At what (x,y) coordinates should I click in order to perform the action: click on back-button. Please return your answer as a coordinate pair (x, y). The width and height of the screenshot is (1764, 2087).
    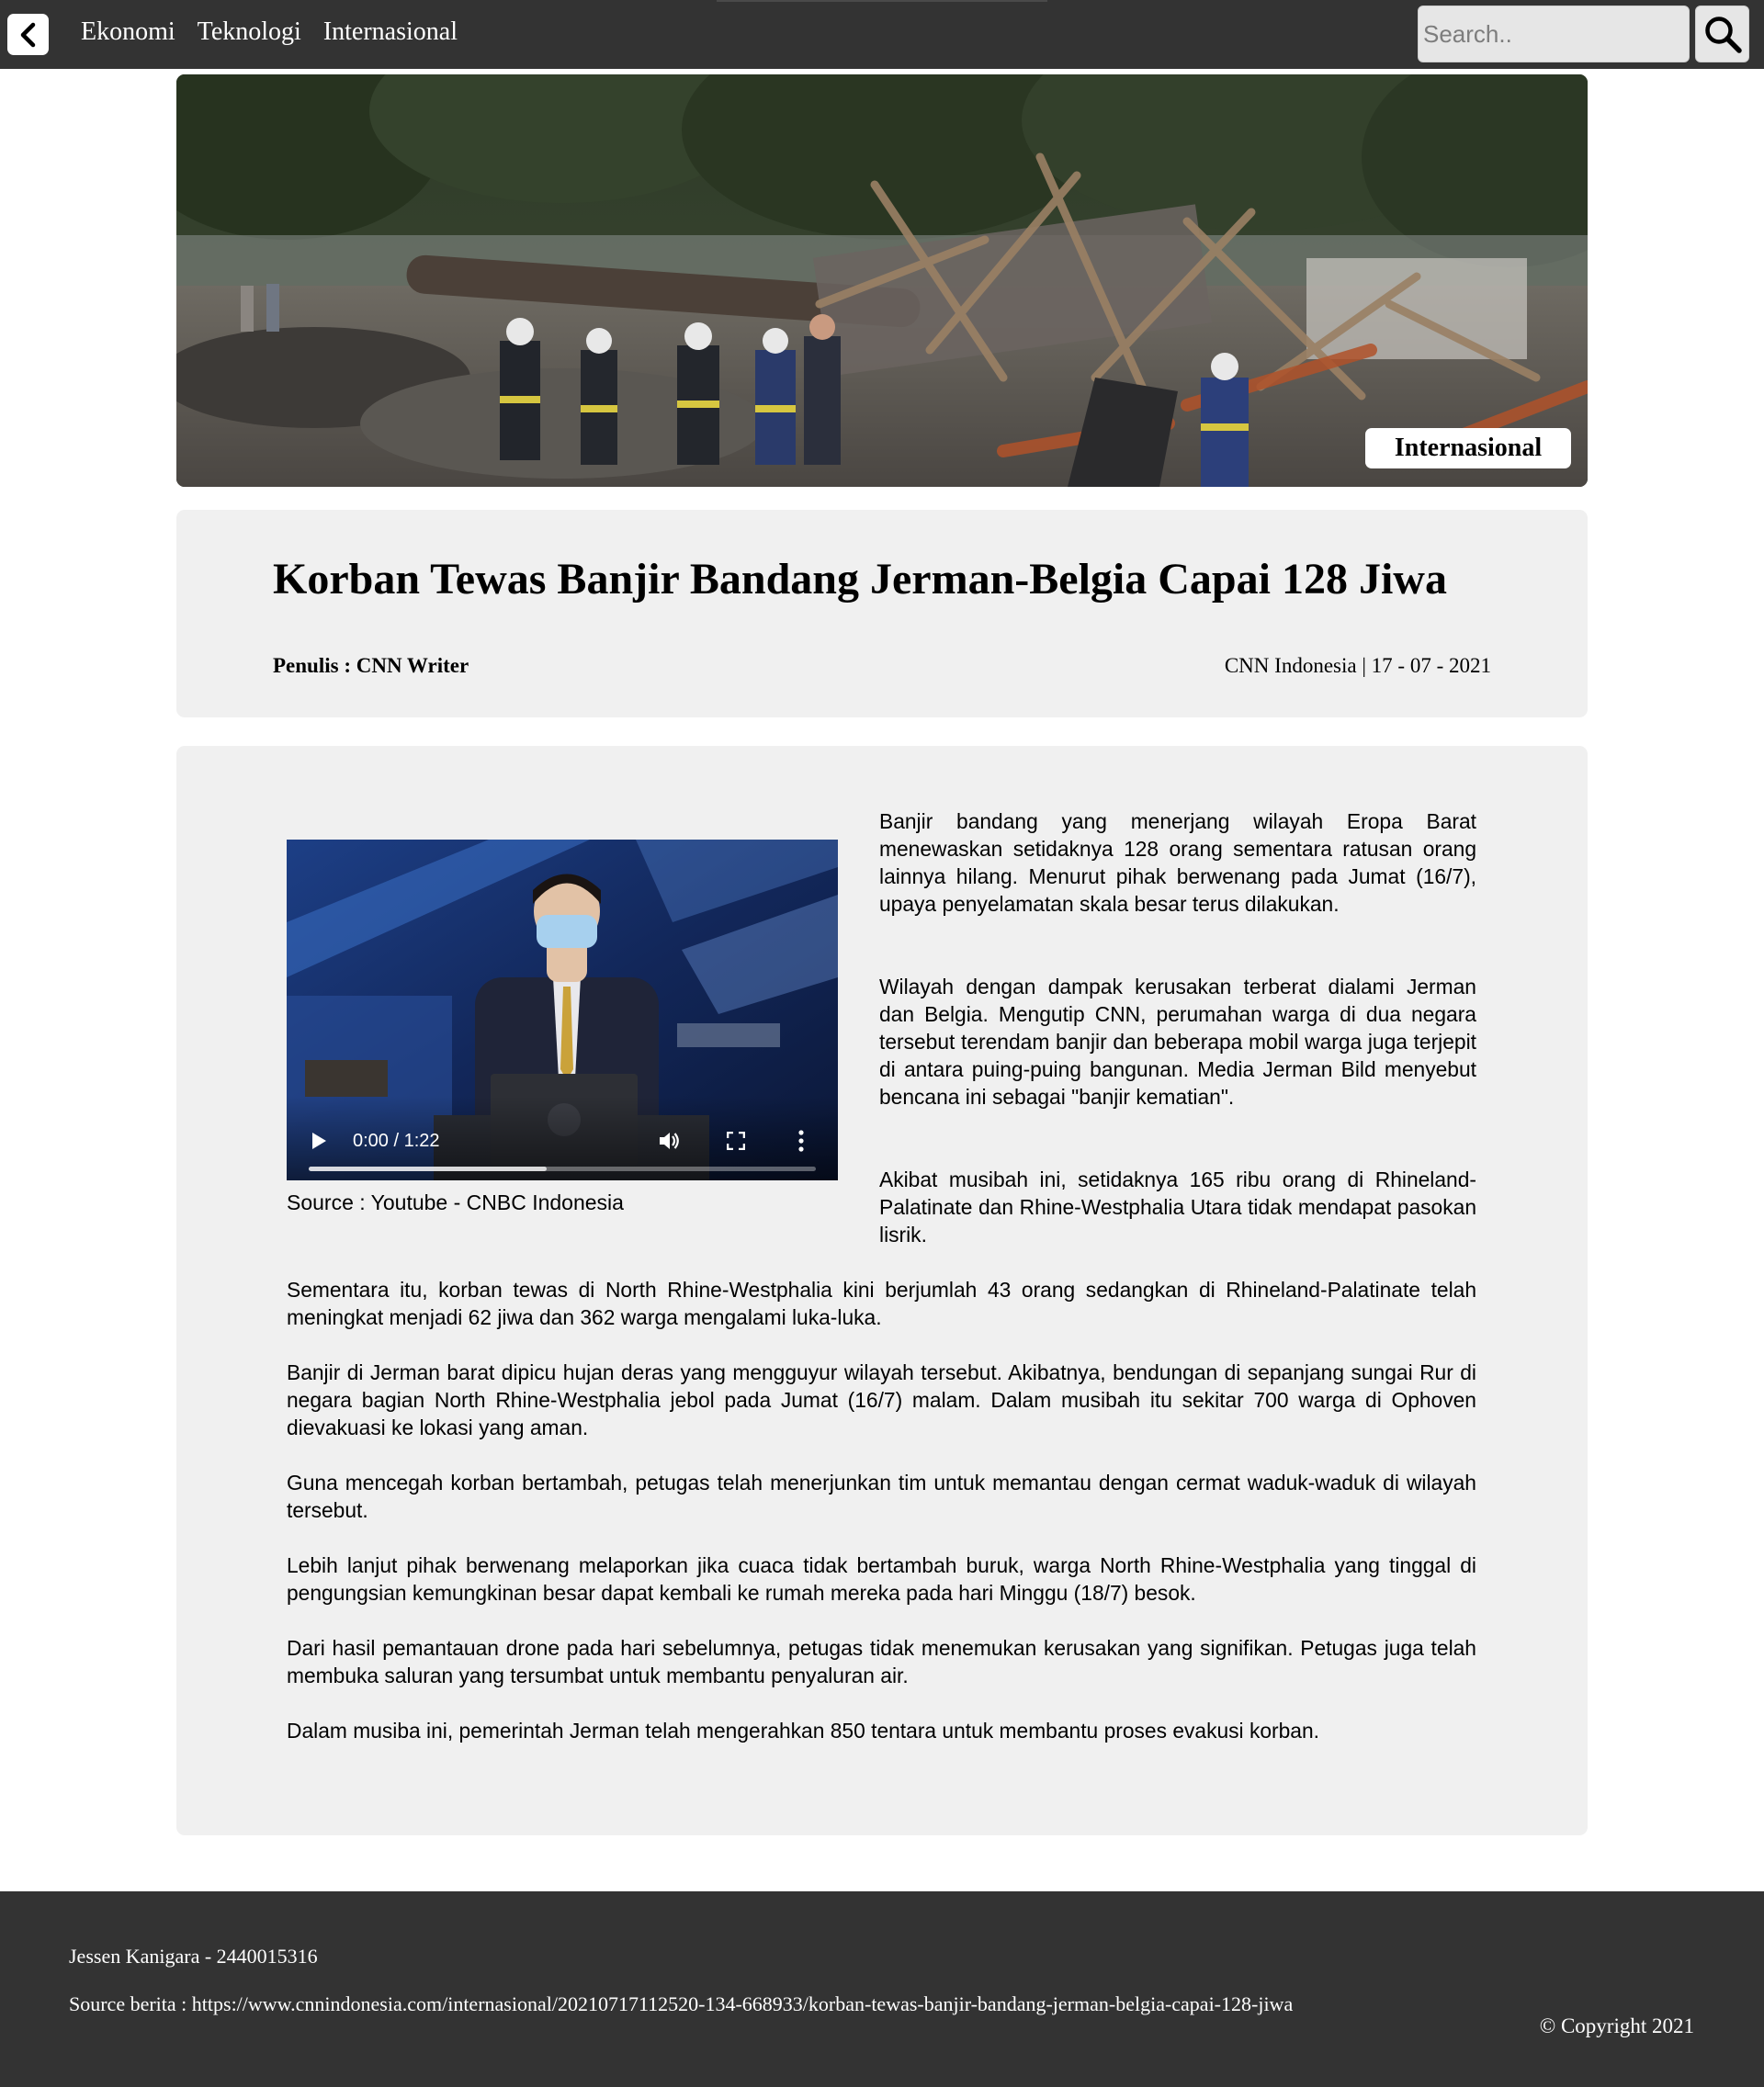
    Looking at the image, I should click on (28, 34).